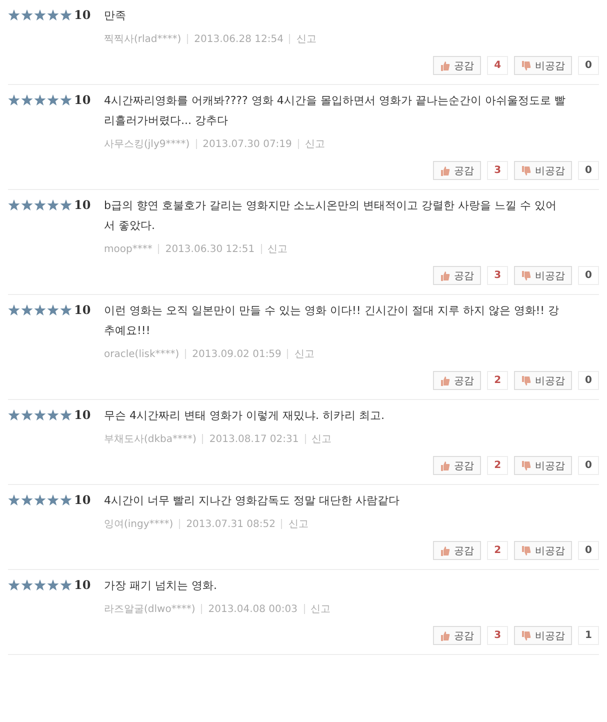  Describe the element at coordinates (335, 111) in the screenshot. I see `review-text: 4시간짜리영화를 어캐봐???? 영화 4시간을 몰입하면서 영화가 끝나는순간이 아쉬울정도로 빨리흘러가버렸다... 강추다` at that location.